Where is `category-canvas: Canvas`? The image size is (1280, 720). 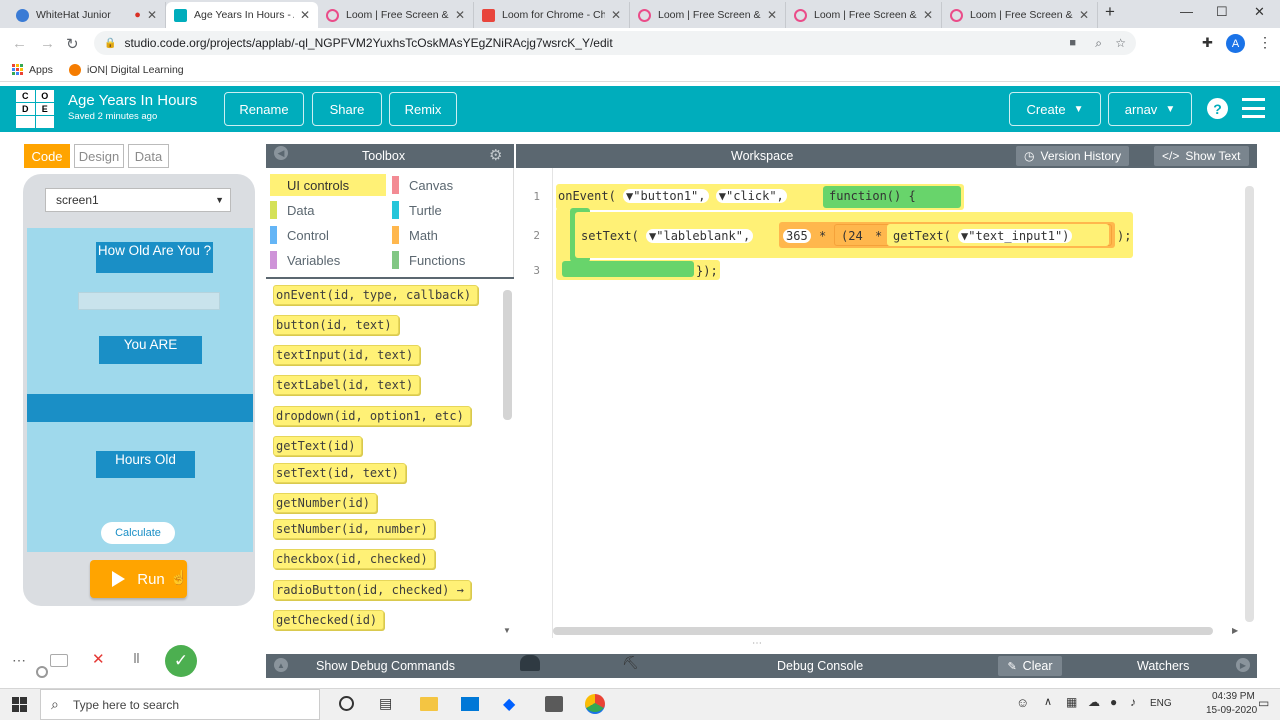 category-canvas: Canvas is located at coordinates (422, 185).